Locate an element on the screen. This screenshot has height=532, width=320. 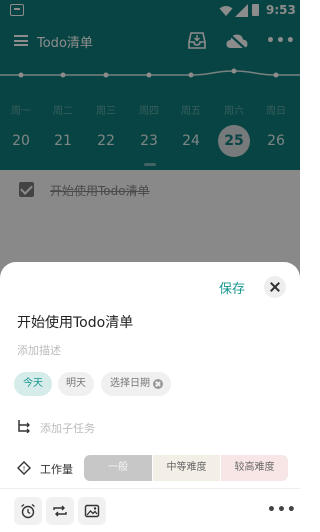
repeat-button is located at coordinates (60, 511).